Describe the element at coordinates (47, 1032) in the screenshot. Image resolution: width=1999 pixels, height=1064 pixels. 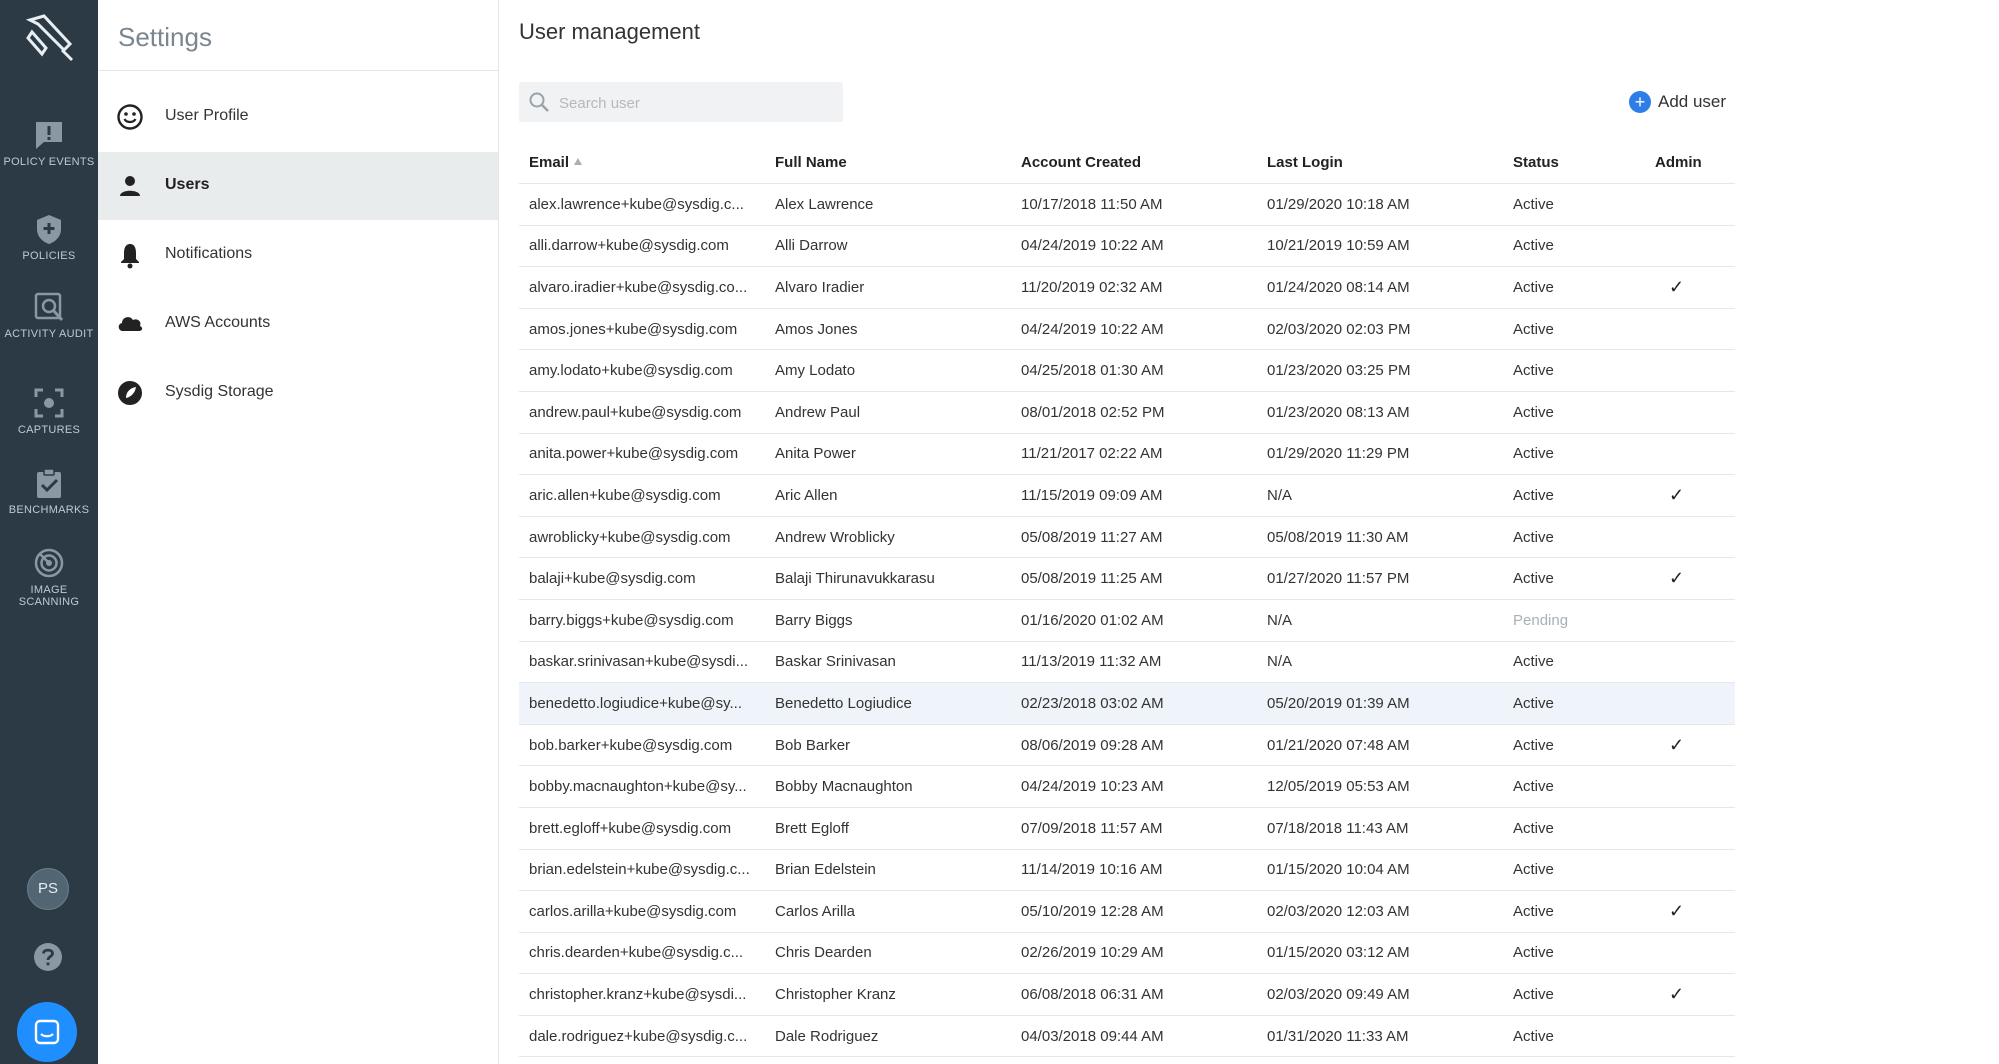
I see `chat-launcher-button` at that location.